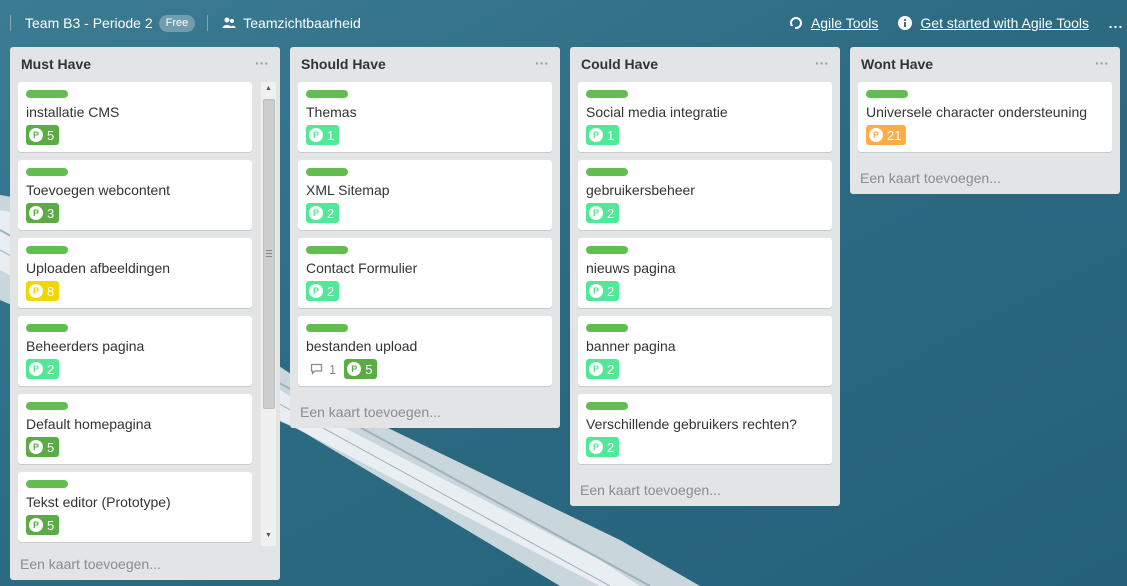 This screenshot has width=1127, height=586. Describe the element at coordinates (894, 135) in the screenshot. I see `points-value: 21` at that location.